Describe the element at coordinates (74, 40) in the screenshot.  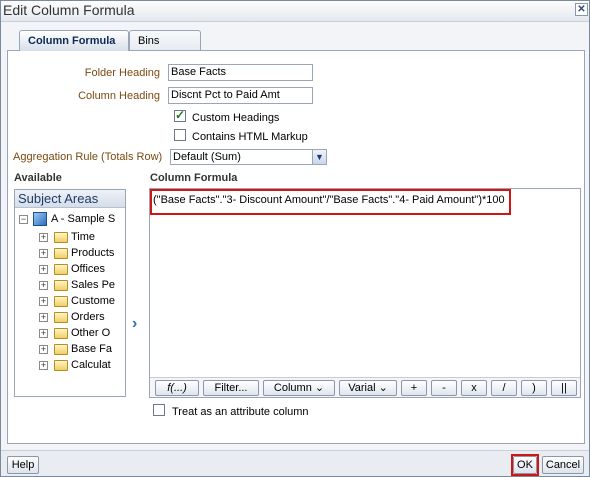
I see `tab-column-formula: Column Formula` at that location.